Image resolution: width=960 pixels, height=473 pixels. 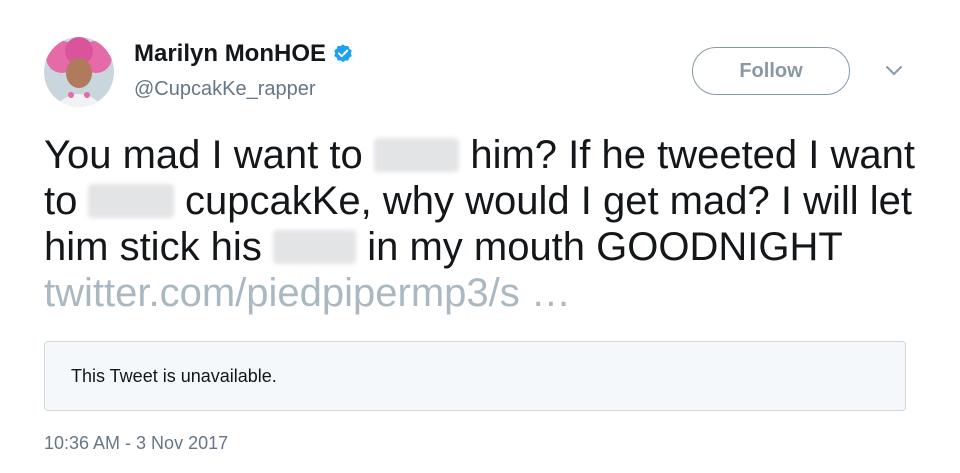 I want to click on quoted-tweet-card: This Tweet is unavailable., so click(x=475, y=376).